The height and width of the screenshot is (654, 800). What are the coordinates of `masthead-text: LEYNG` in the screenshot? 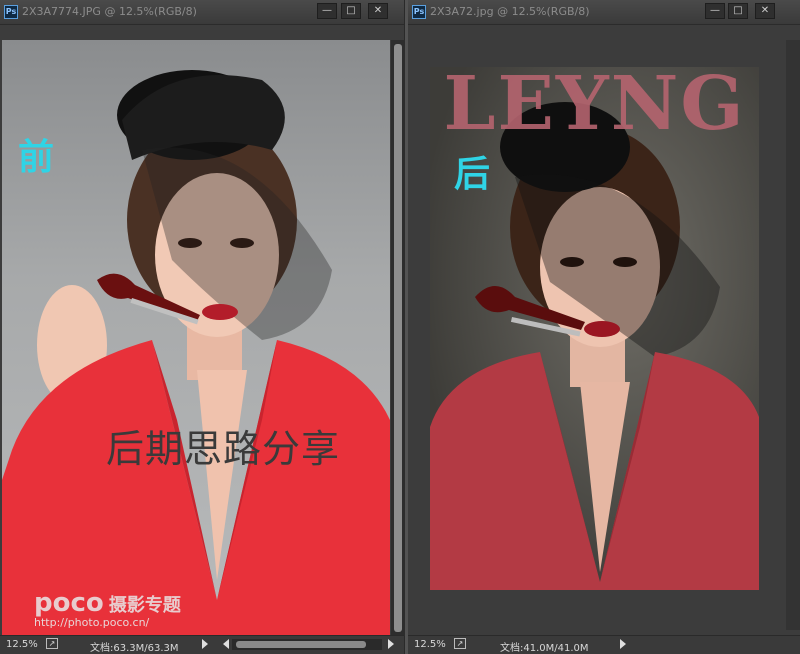 It's located at (594, 107).